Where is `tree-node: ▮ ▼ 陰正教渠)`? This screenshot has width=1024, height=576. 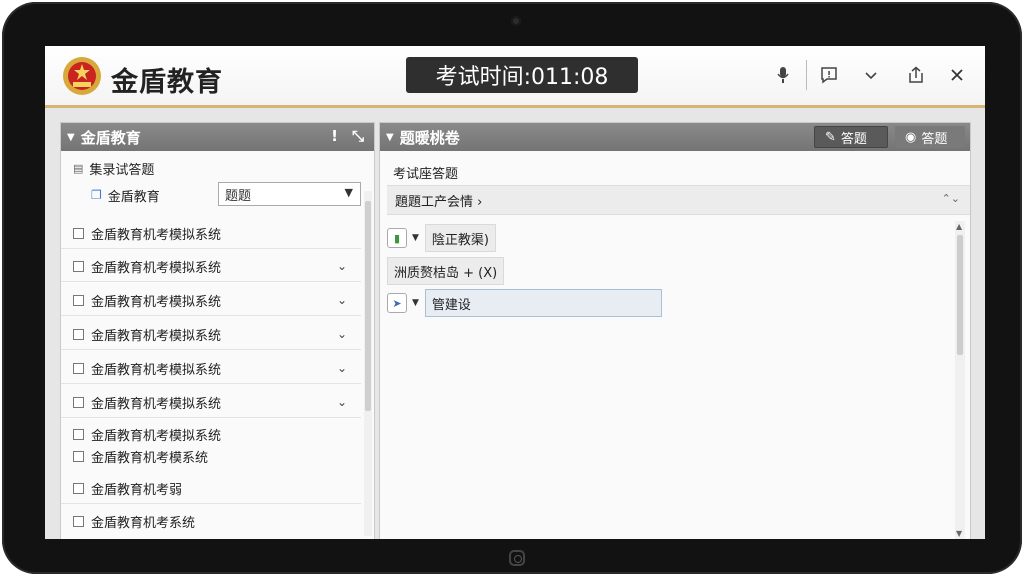 tree-node: ▮ ▼ 陰正教渠) is located at coordinates (441, 238).